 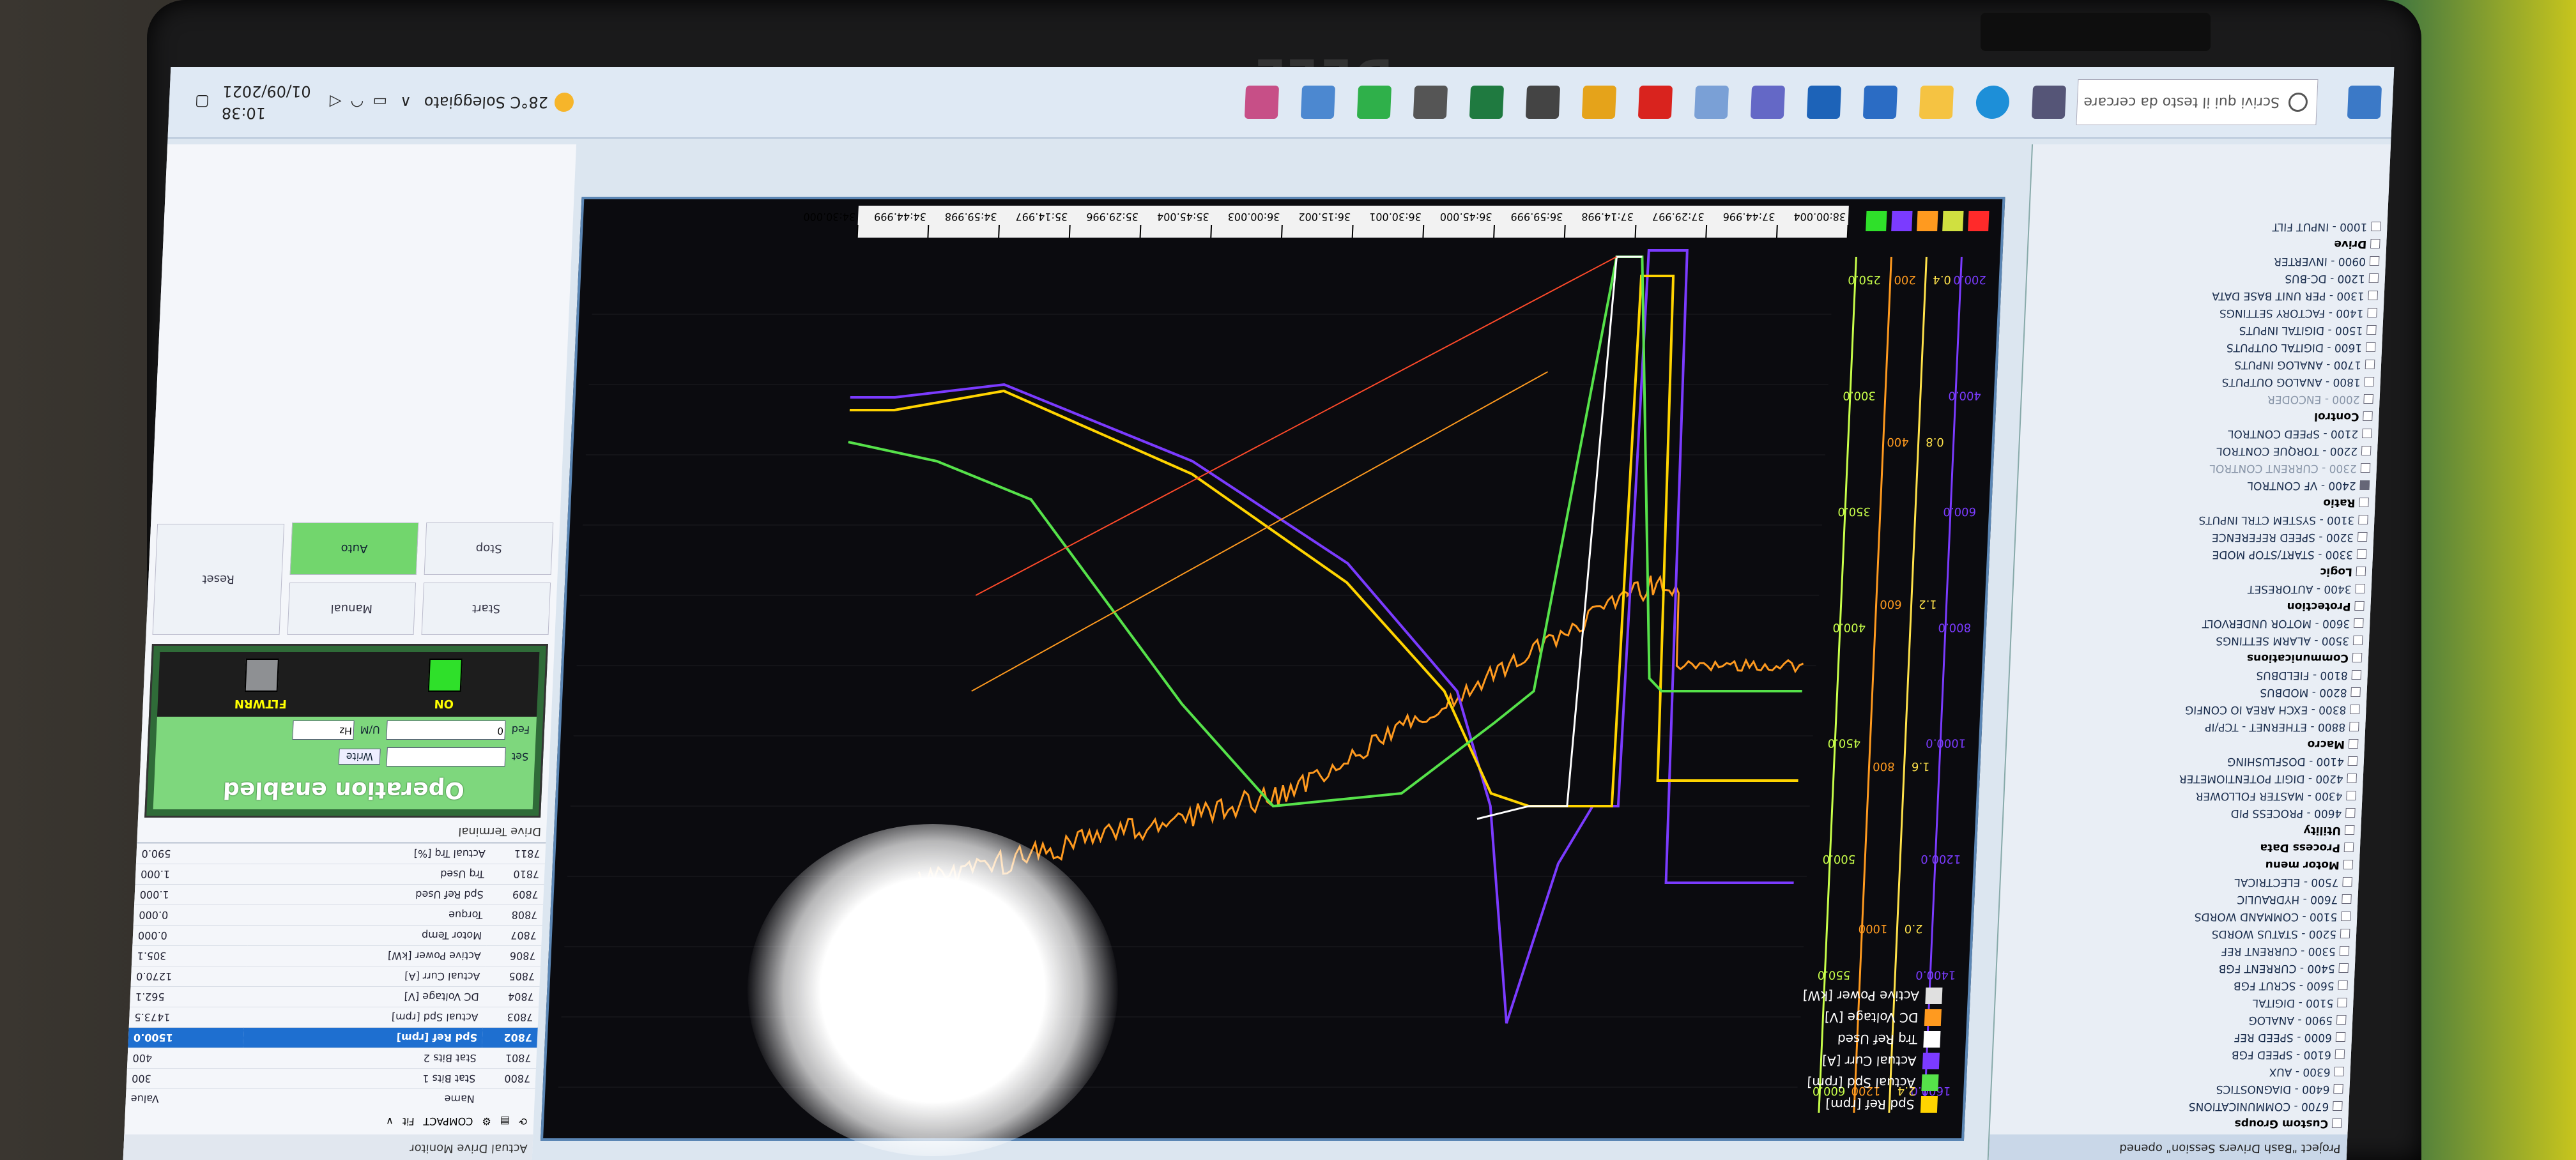 I want to click on legend-entry: DC Voltage [V], so click(x=1872, y=1017).